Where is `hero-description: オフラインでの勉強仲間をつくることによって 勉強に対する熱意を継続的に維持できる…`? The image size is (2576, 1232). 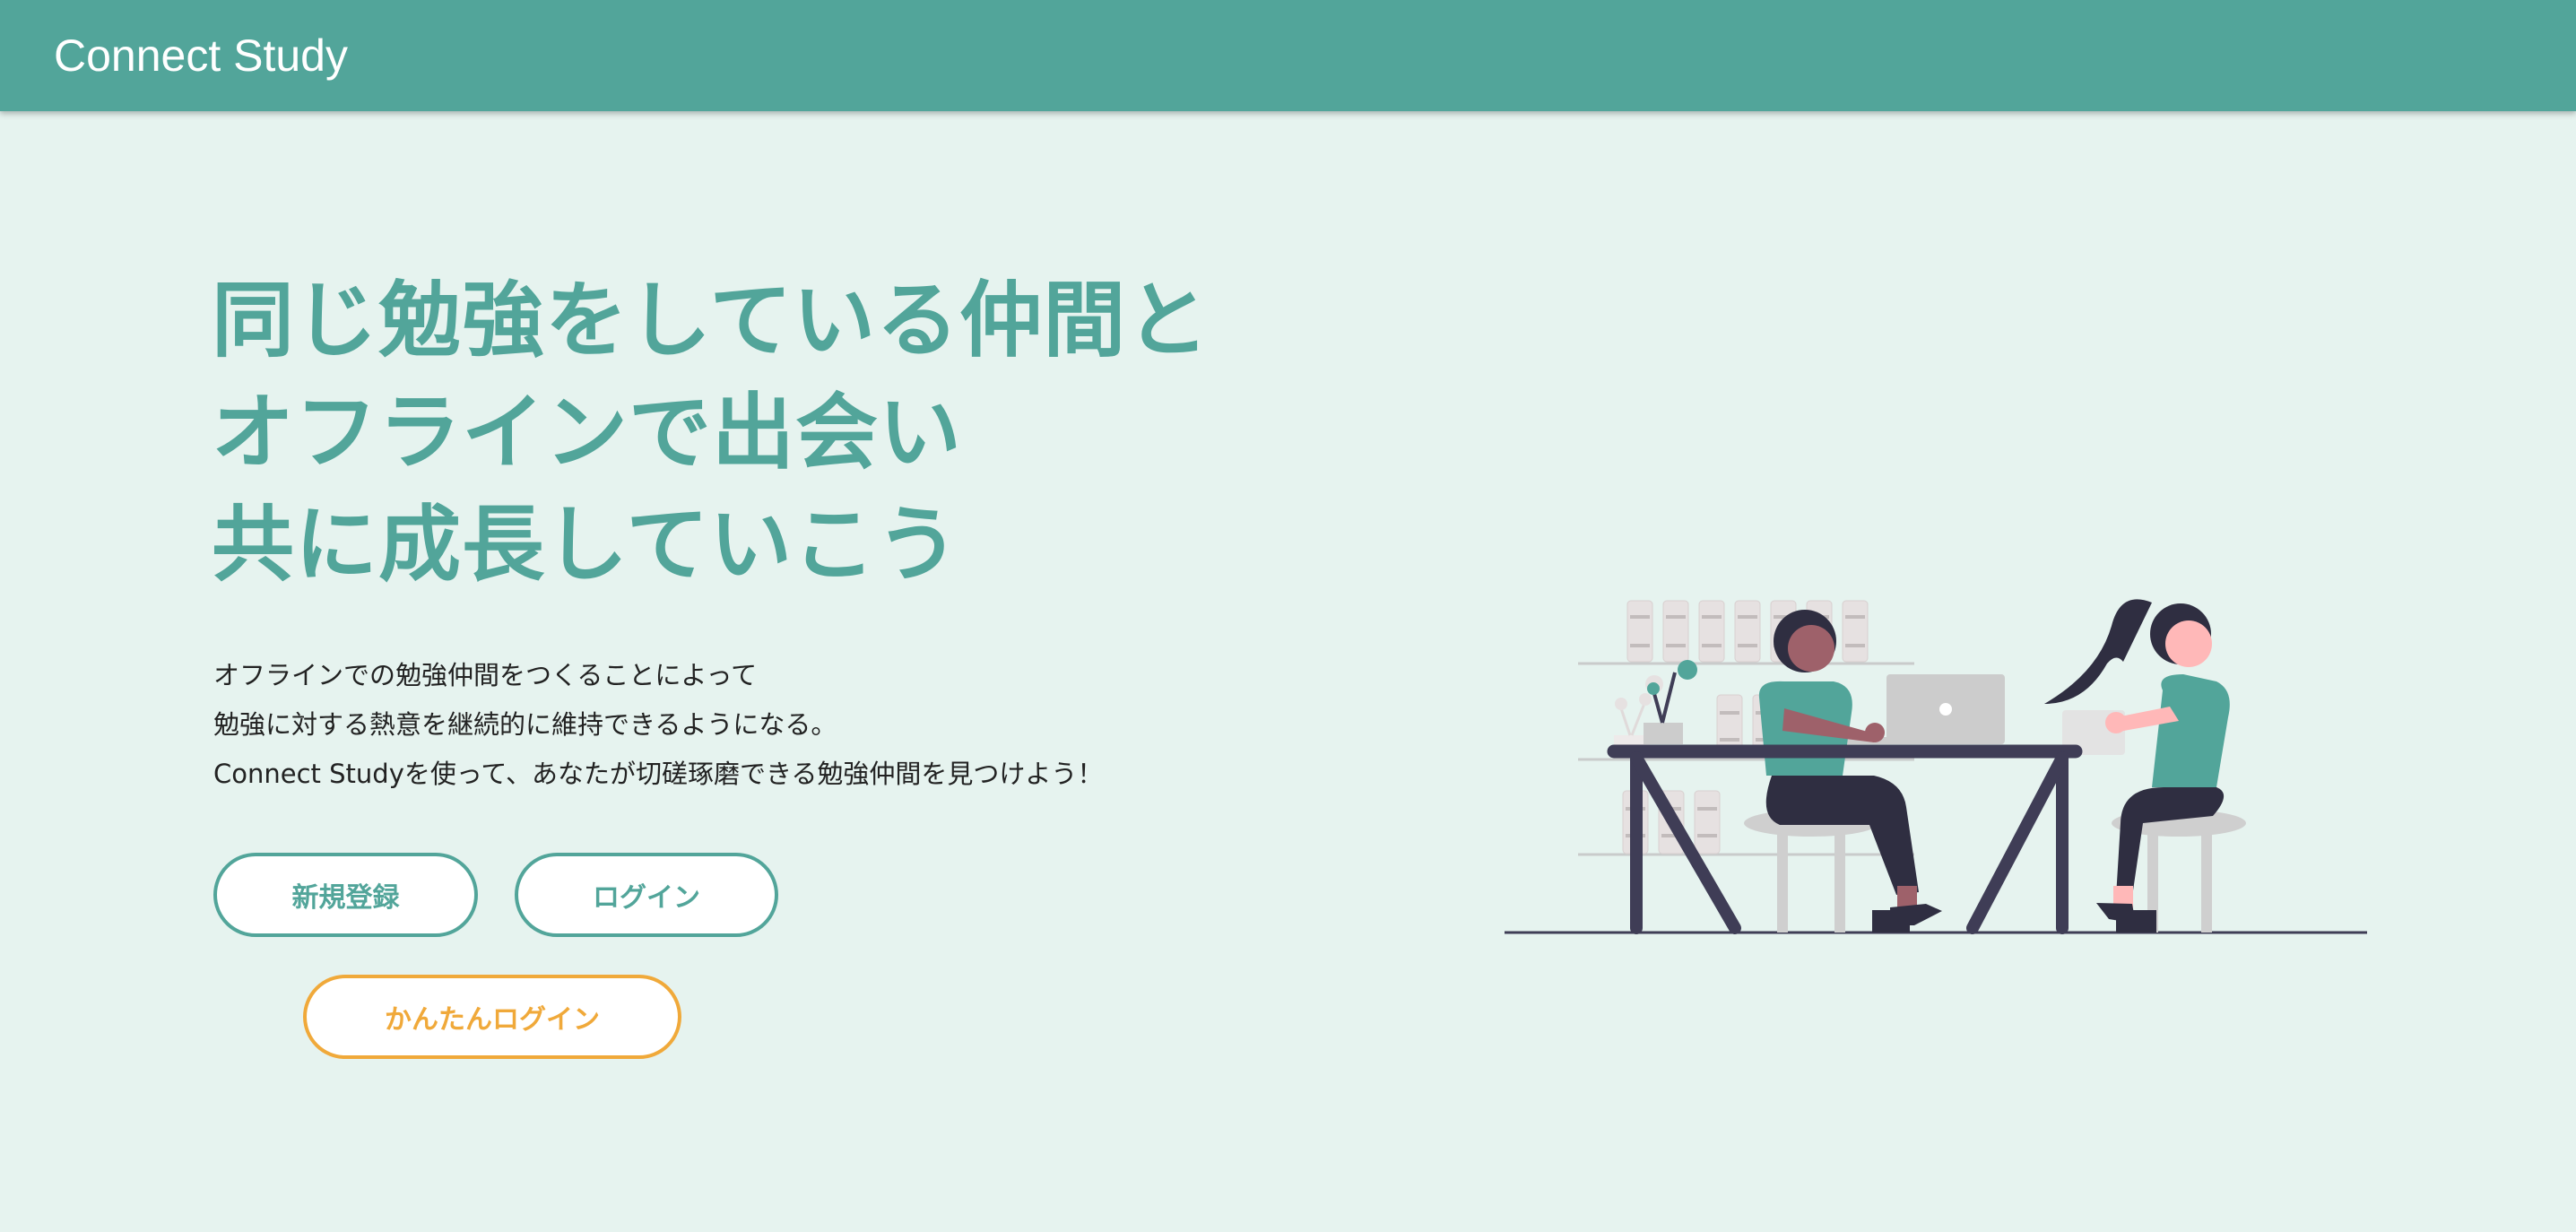
hero-description: オフラインでの勉強仲間をつくることによって 勉強に対する熱意を継続的に維持できる… is located at coordinates (773, 725).